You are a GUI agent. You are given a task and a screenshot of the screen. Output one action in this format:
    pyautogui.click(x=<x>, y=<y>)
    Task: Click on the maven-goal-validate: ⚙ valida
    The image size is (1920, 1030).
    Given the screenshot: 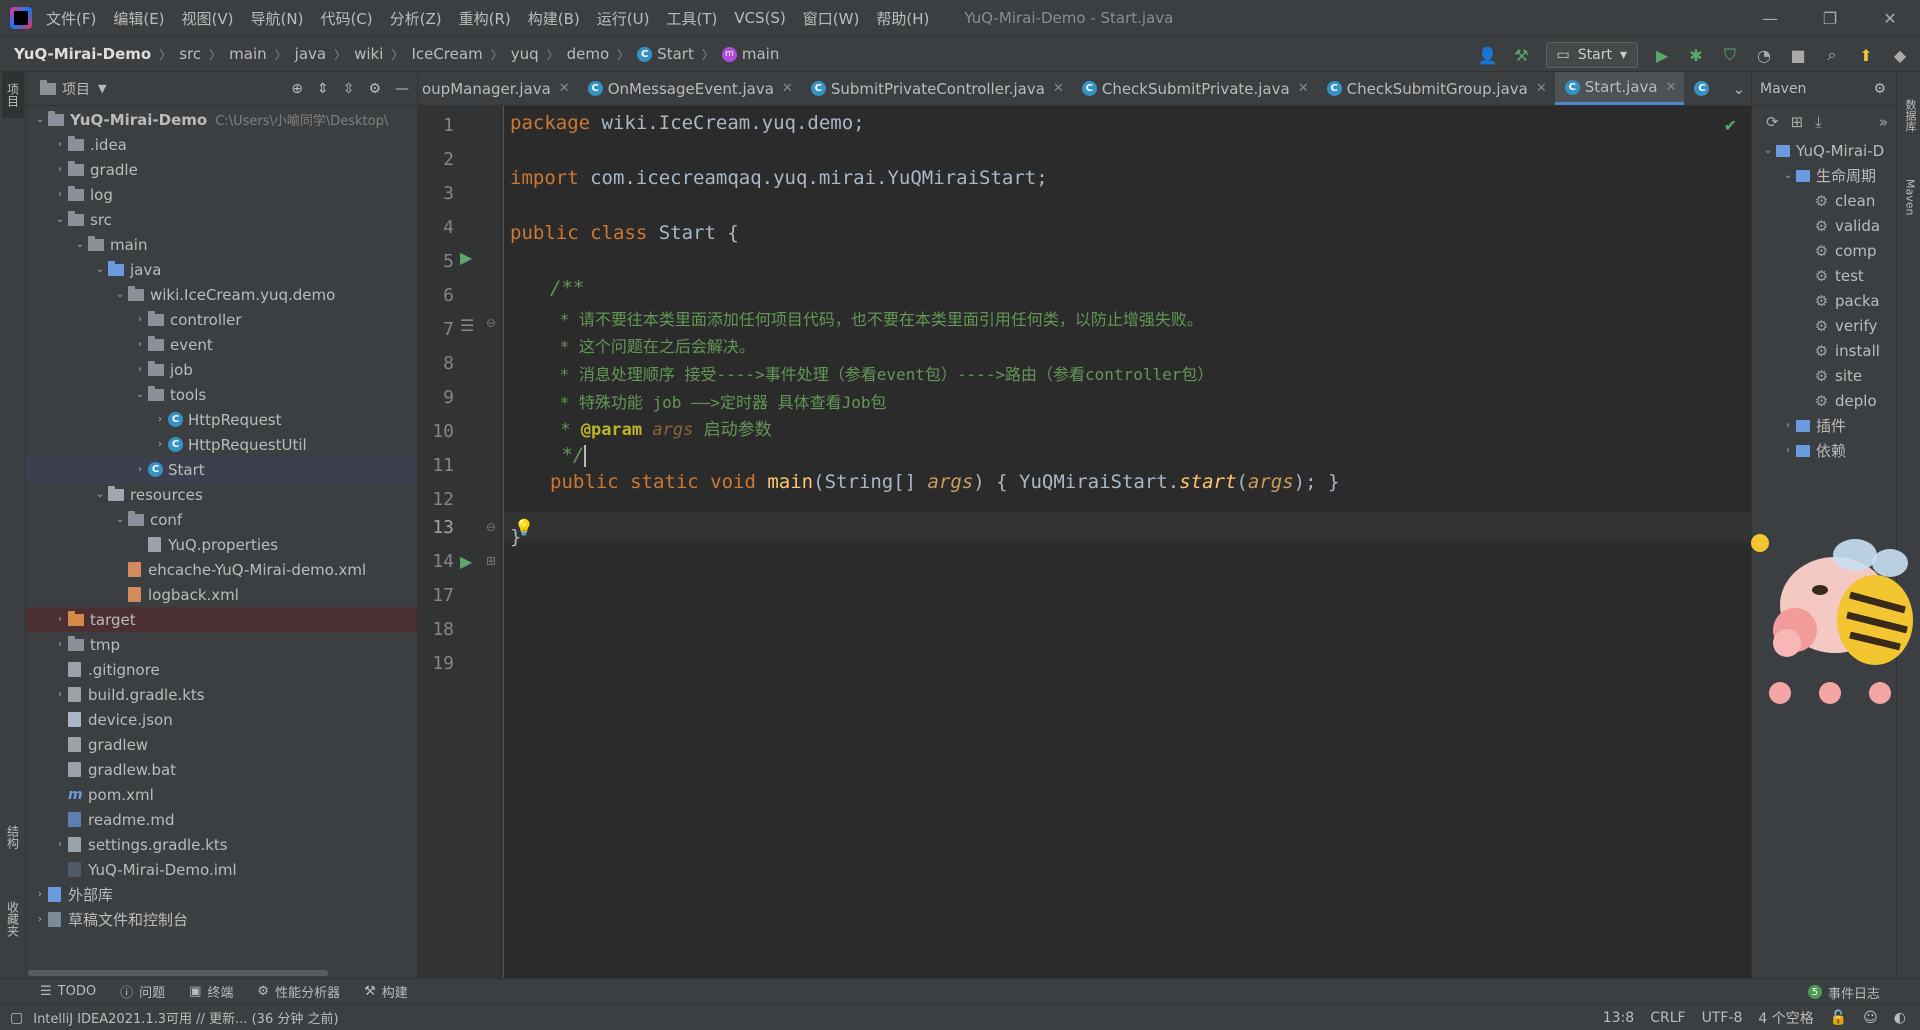 What is the action you would take?
    pyautogui.click(x=1824, y=225)
    